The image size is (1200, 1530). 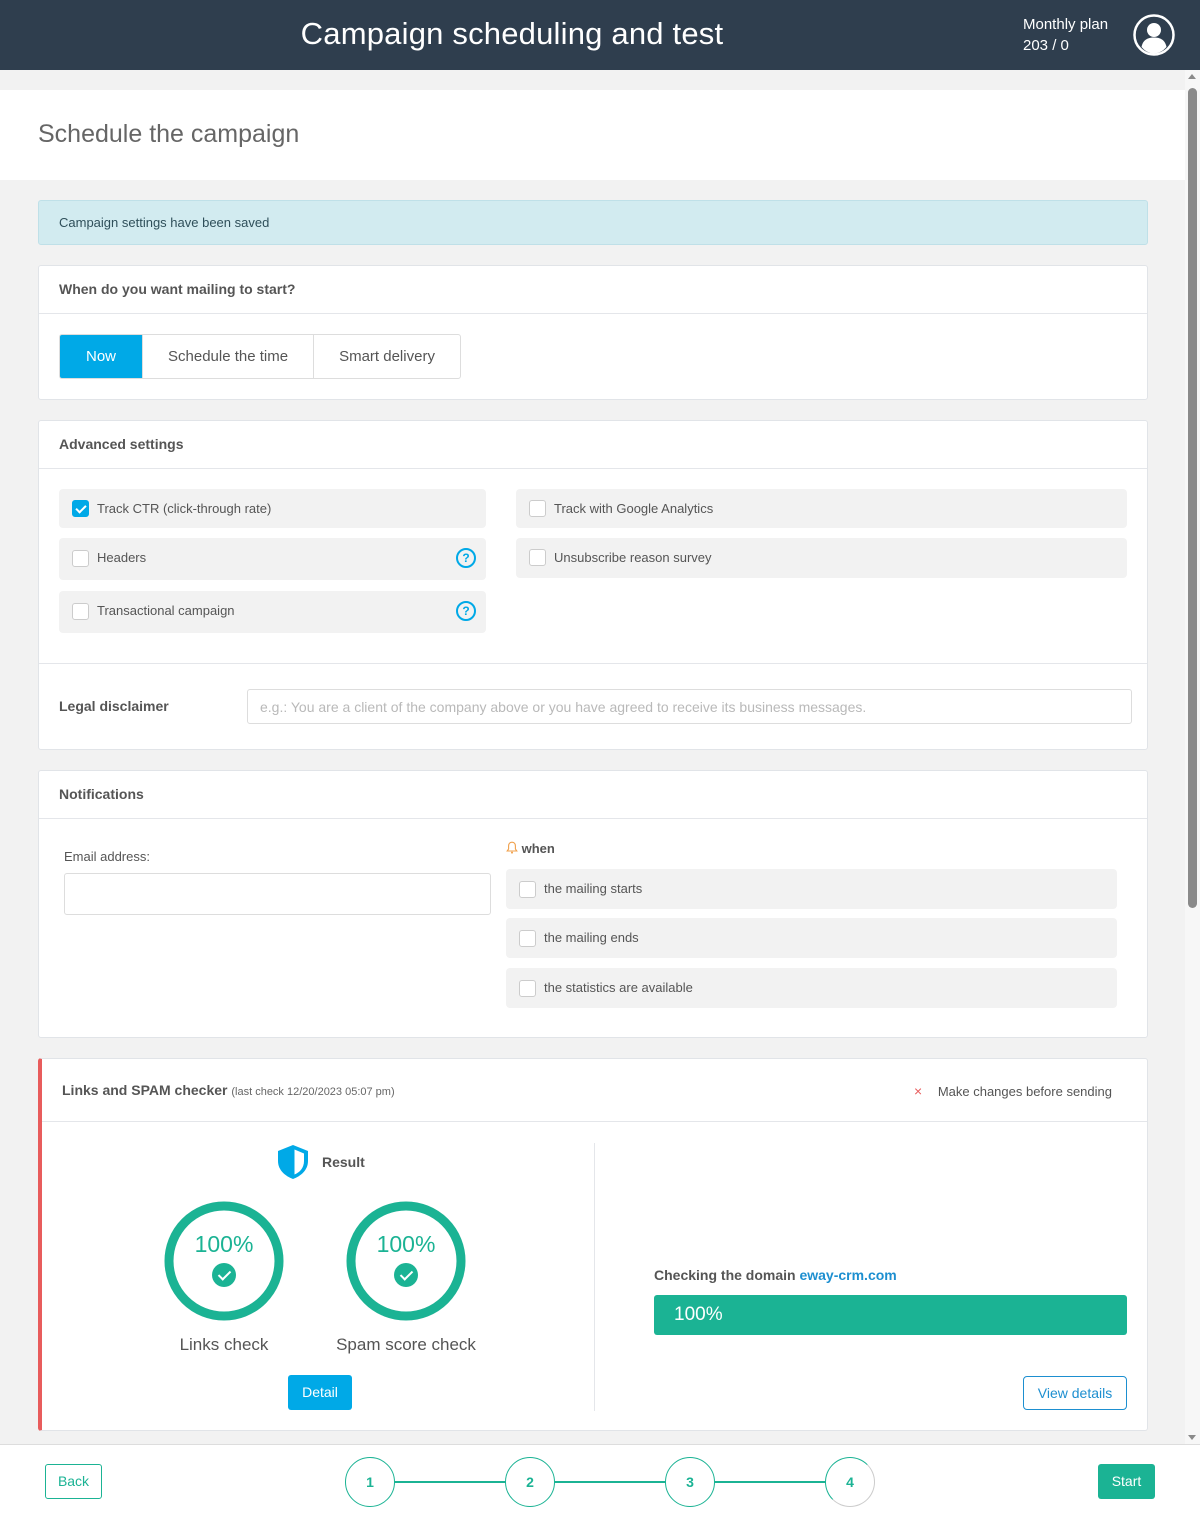 I want to click on spam-score-label: Spam score check, so click(x=406, y=1344).